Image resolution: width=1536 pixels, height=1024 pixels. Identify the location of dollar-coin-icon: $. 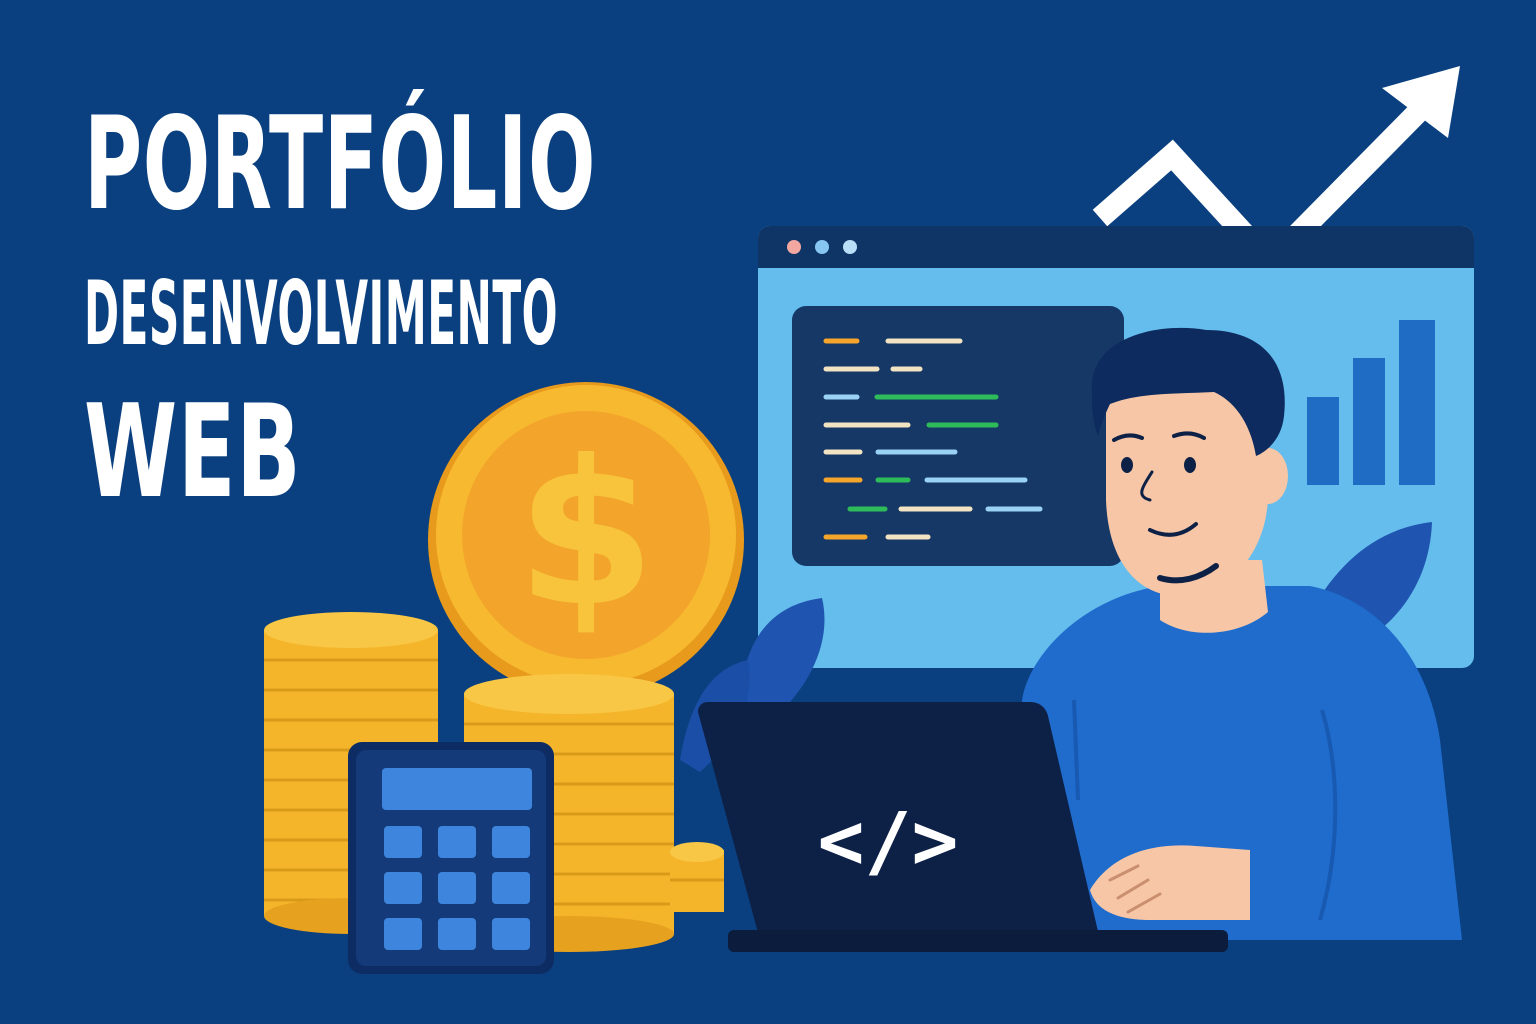
(586, 540).